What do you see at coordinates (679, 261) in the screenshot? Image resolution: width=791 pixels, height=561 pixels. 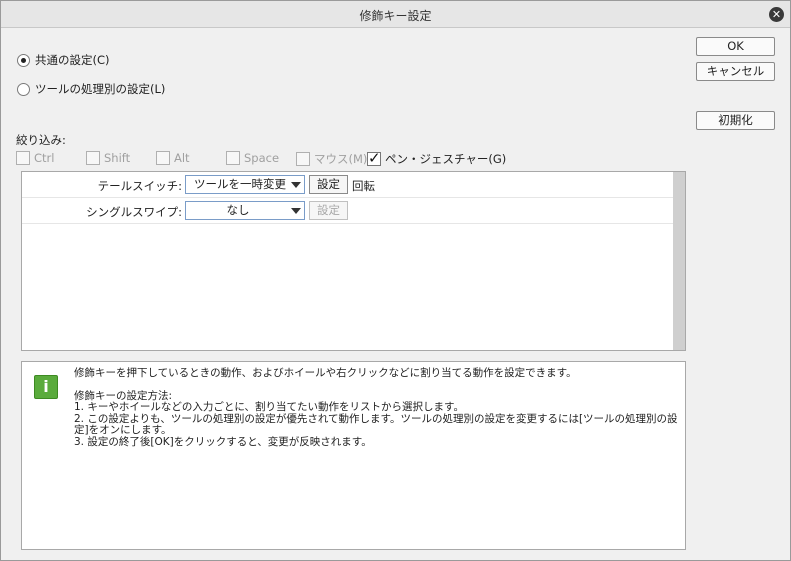 I see `list-scrollbar` at bounding box center [679, 261].